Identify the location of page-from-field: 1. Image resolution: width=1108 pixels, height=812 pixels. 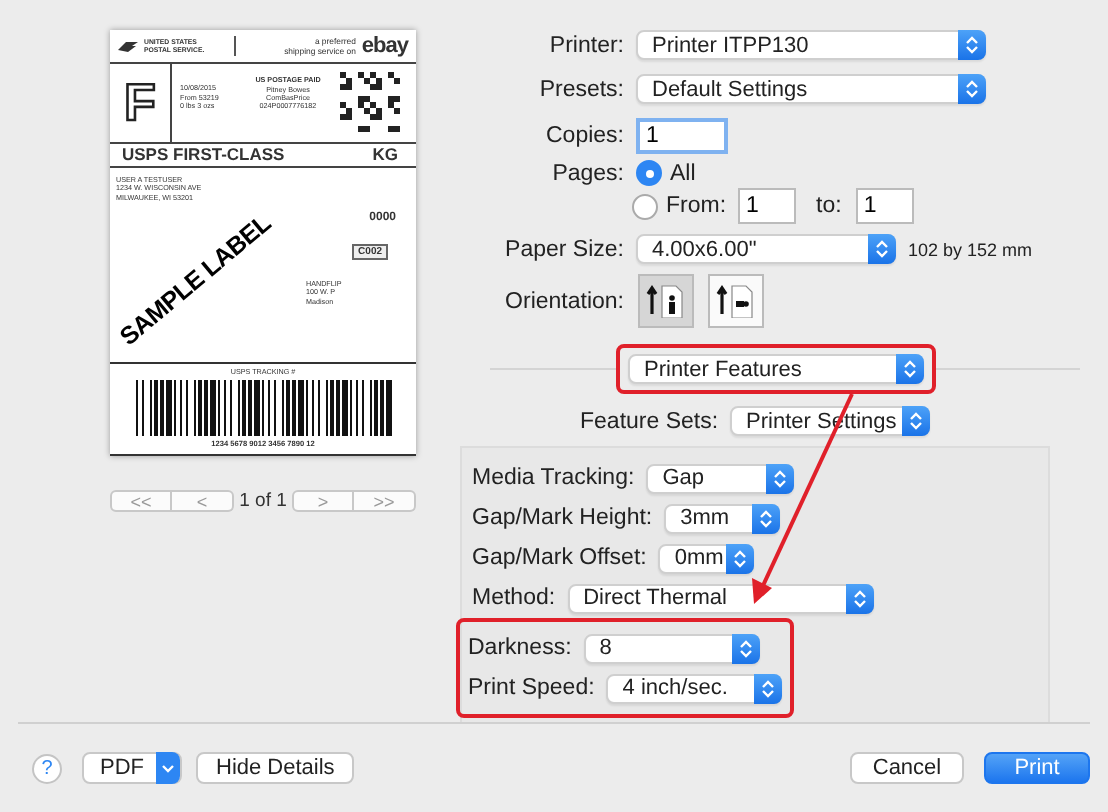
(767, 206).